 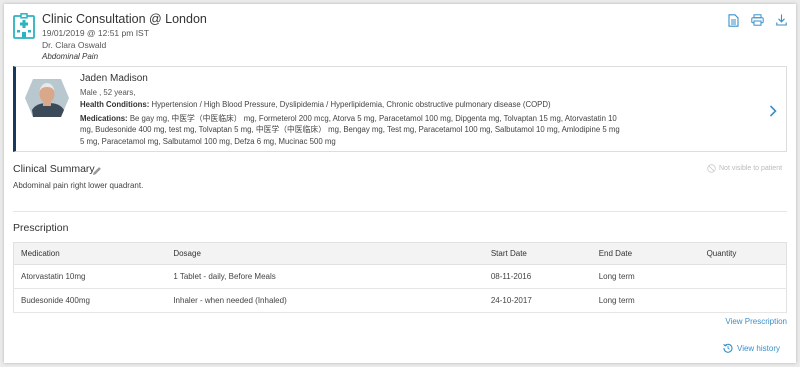 What do you see at coordinates (325, 276) in the screenshot?
I see `dosage-cell: 1 Tablet - daily, Before Meals` at bounding box center [325, 276].